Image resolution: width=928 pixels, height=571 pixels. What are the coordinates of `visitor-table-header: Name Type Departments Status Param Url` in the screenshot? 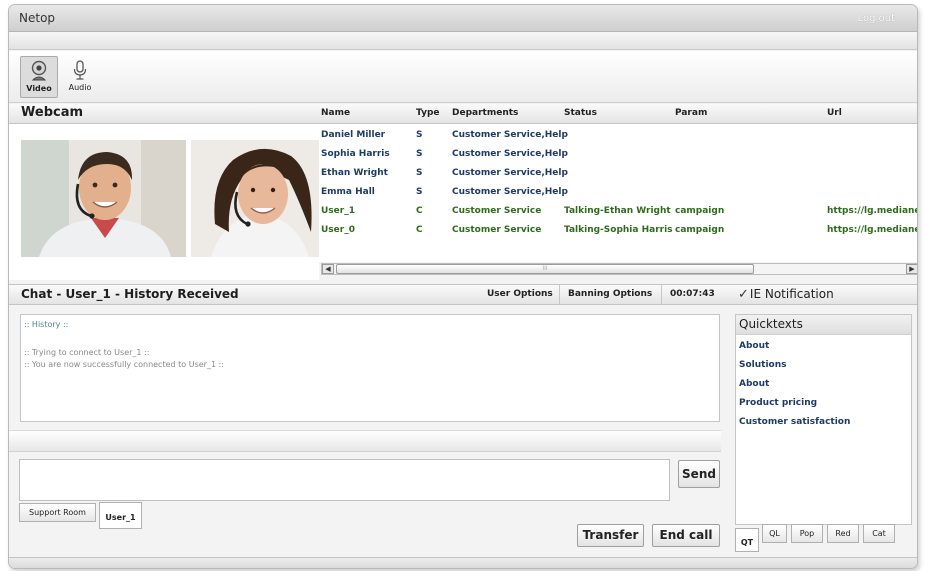 It's located at (618, 114).